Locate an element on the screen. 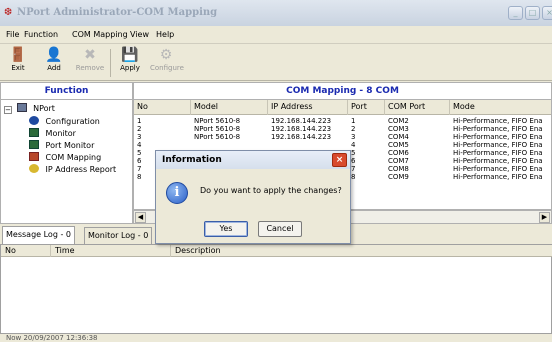 Image resolution: width=552 pixels, height=342 pixels. log-col-time: Time is located at coordinates (111, 251).